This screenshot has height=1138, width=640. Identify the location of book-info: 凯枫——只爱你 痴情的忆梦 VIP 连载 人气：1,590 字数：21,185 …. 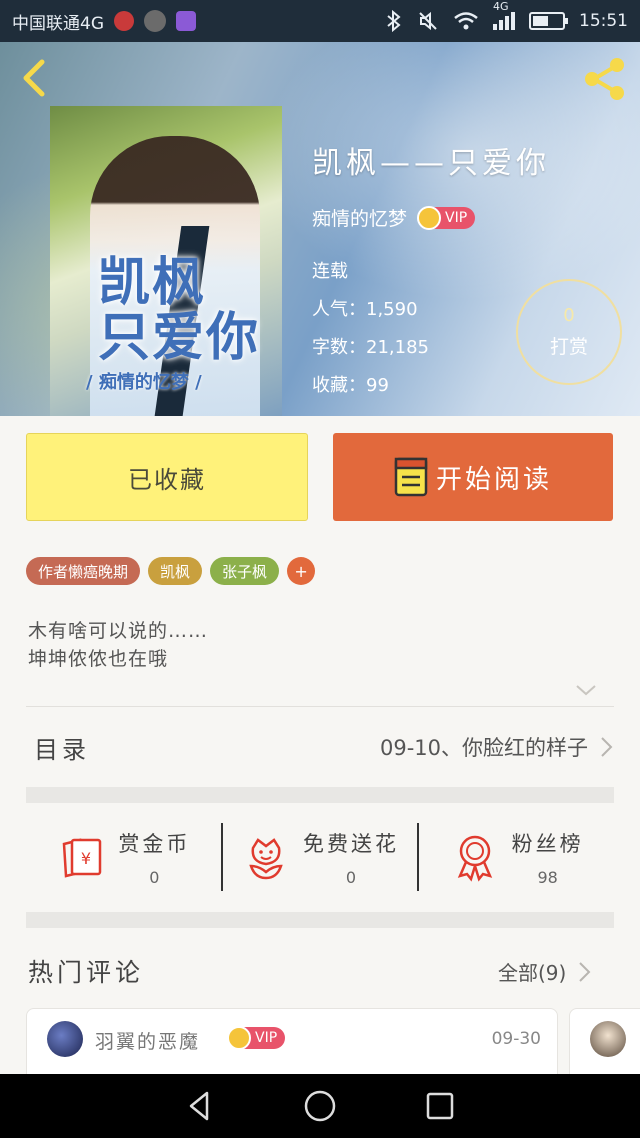
(431, 271).